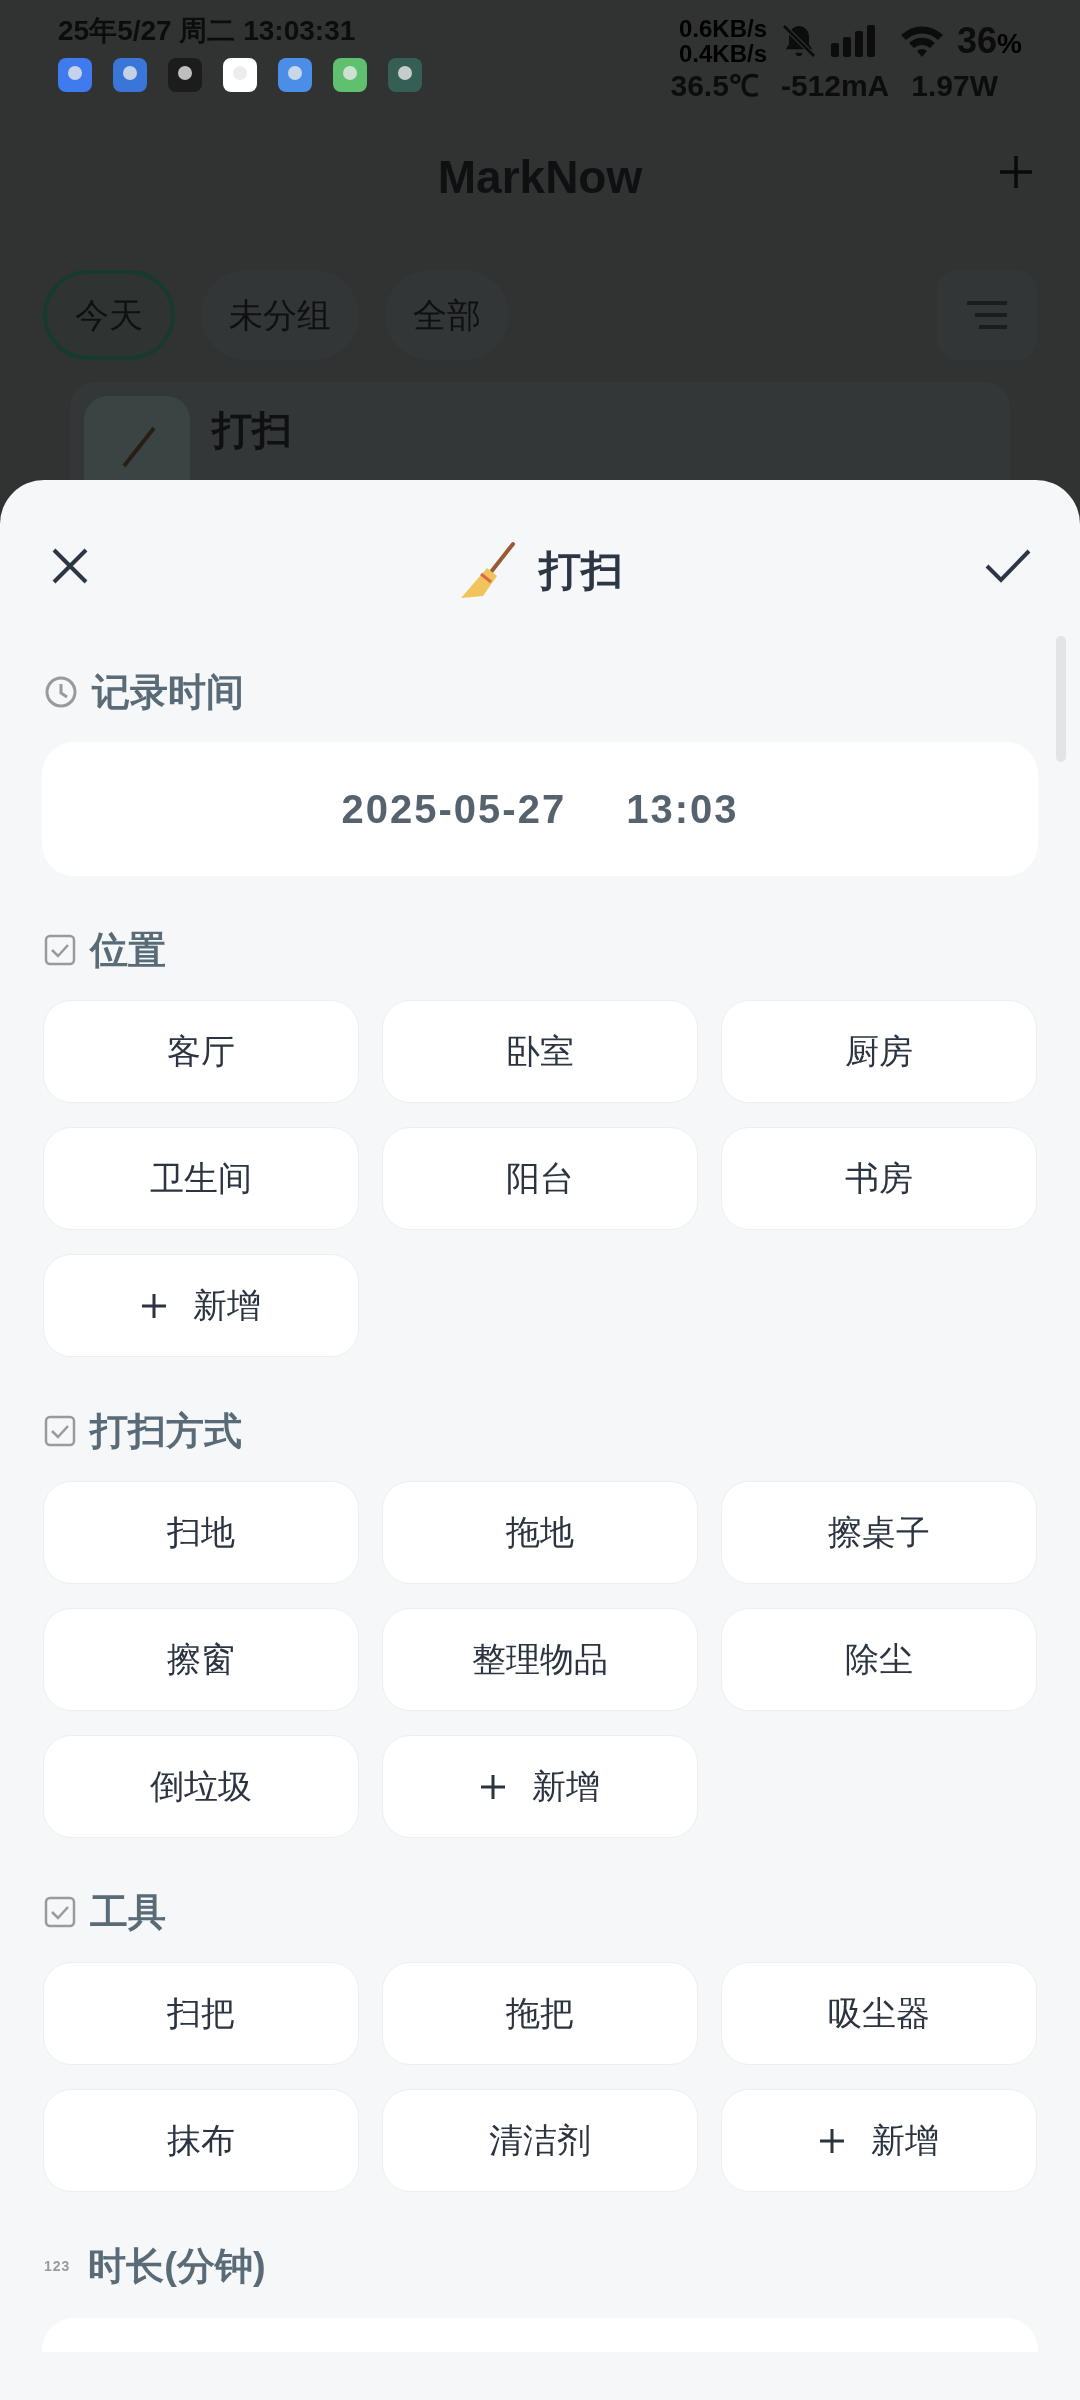 This screenshot has width=1080, height=2400. I want to click on section-label: 工具, so click(128, 1912).